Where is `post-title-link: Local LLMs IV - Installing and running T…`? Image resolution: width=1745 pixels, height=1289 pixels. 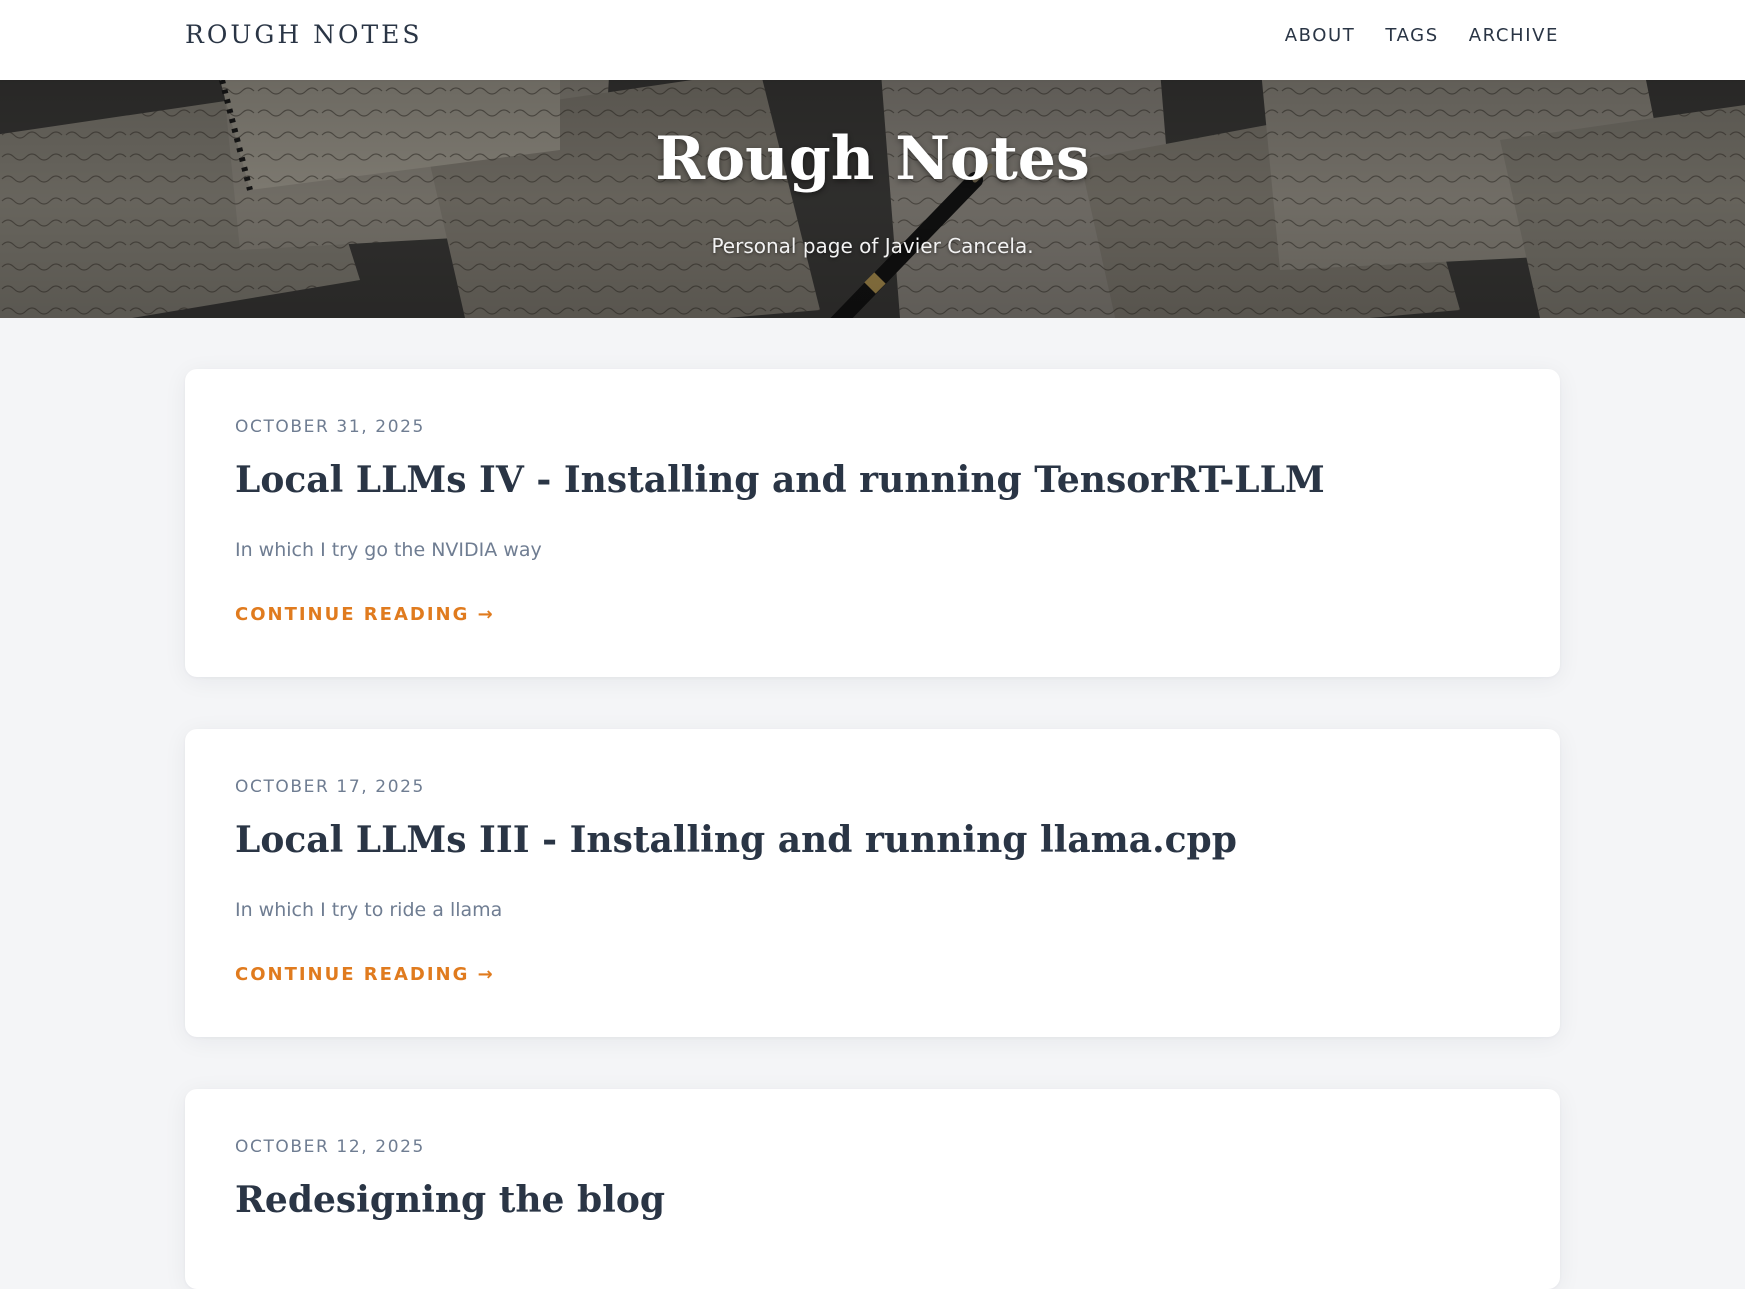
post-title-link: Local LLMs IV - Installing and running T… is located at coordinates (780, 480).